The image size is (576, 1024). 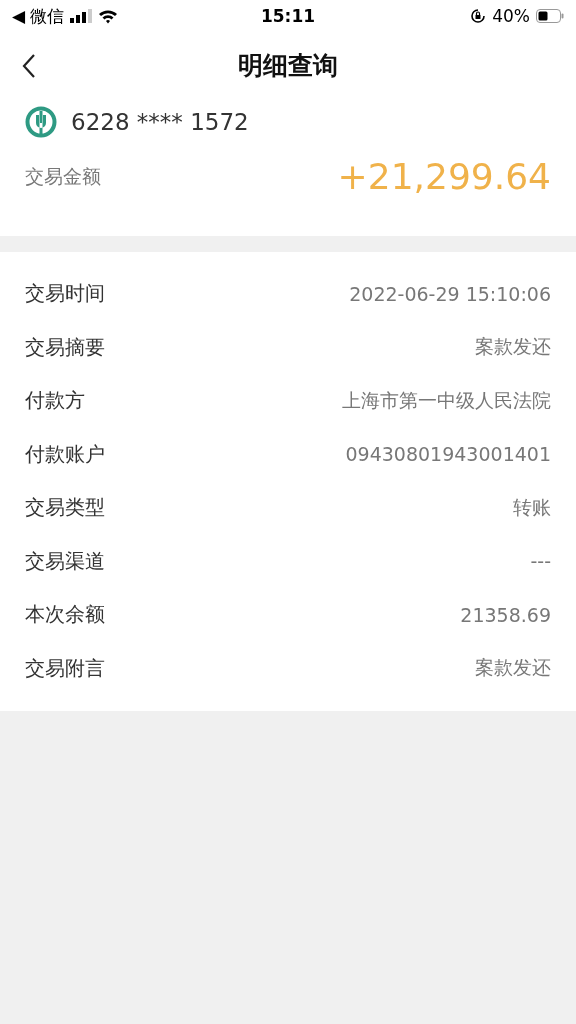 What do you see at coordinates (38, 16) in the screenshot?
I see `back-to-app-link: ◀ 微信` at bounding box center [38, 16].